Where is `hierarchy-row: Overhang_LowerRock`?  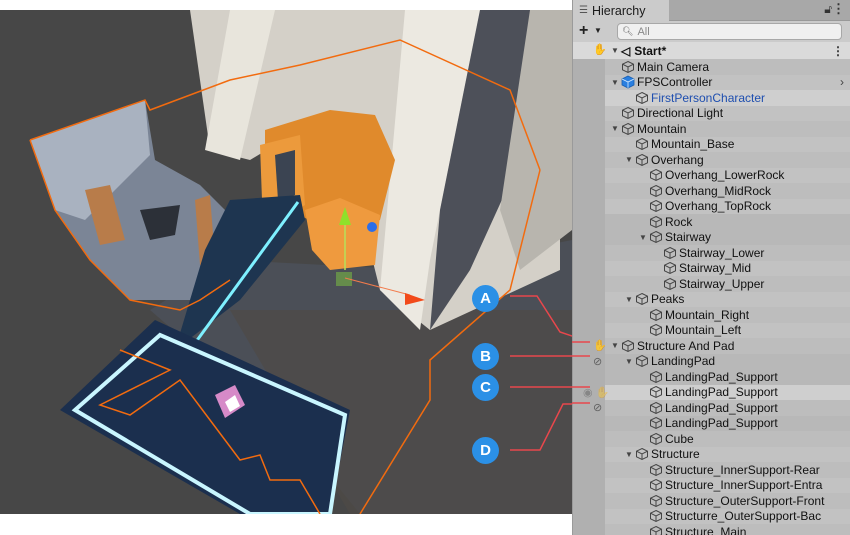 hierarchy-row: Overhang_LowerRock is located at coordinates (711, 175).